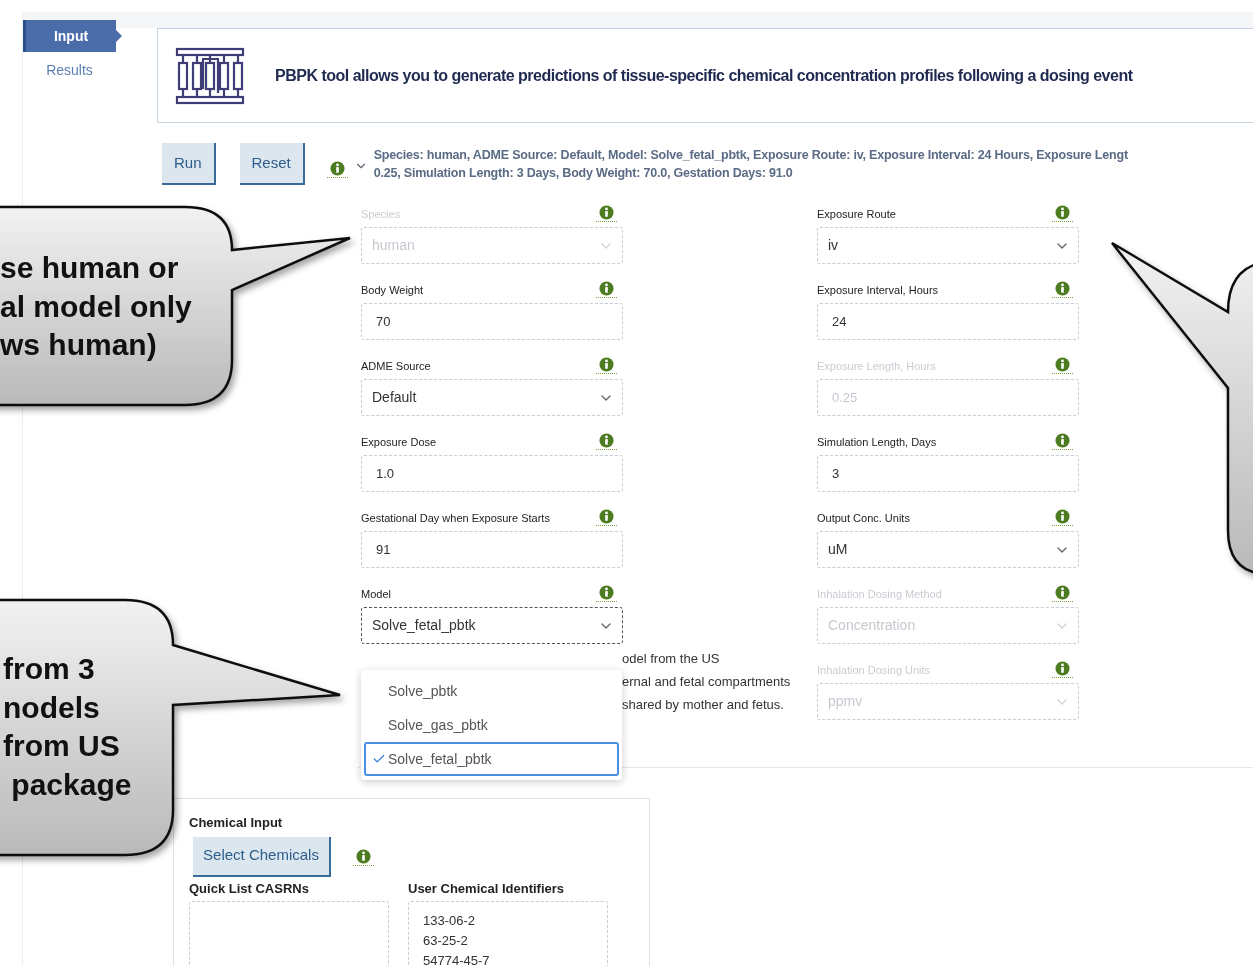  Describe the element at coordinates (704, 75) in the screenshot. I see `header-title: PBPK tool allows you to generate predictions of tissue-specific chemical concentration profiles following a dosing event` at that location.